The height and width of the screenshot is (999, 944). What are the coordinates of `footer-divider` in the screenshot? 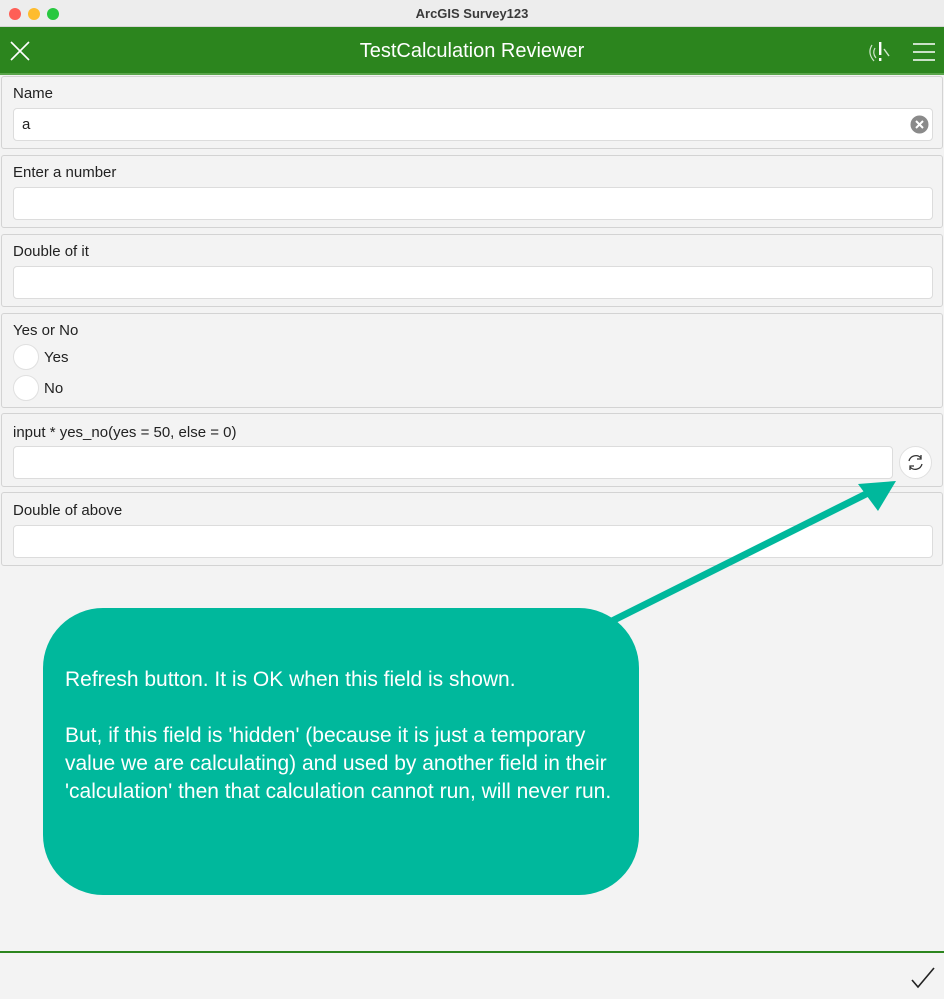 It's located at (472, 952).